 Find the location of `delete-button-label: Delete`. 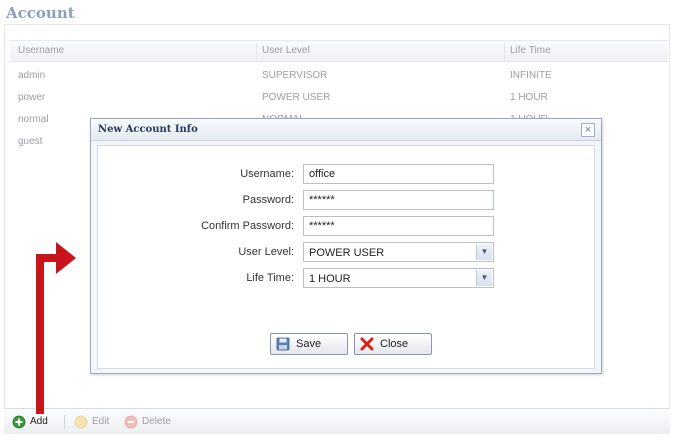

delete-button-label: Delete is located at coordinates (156, 421).